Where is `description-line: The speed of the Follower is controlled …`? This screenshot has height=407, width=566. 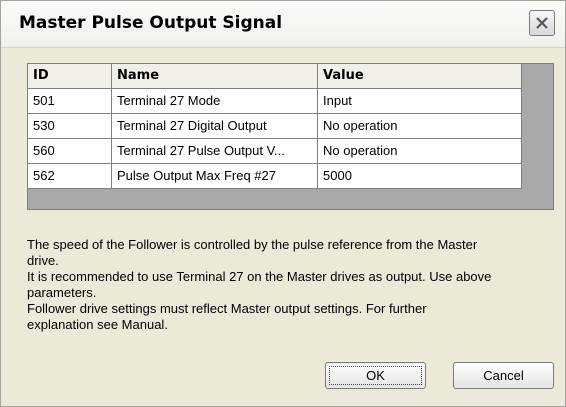 description-line: The speed of the Follower is controlled … is located at coordinates (252, 244).